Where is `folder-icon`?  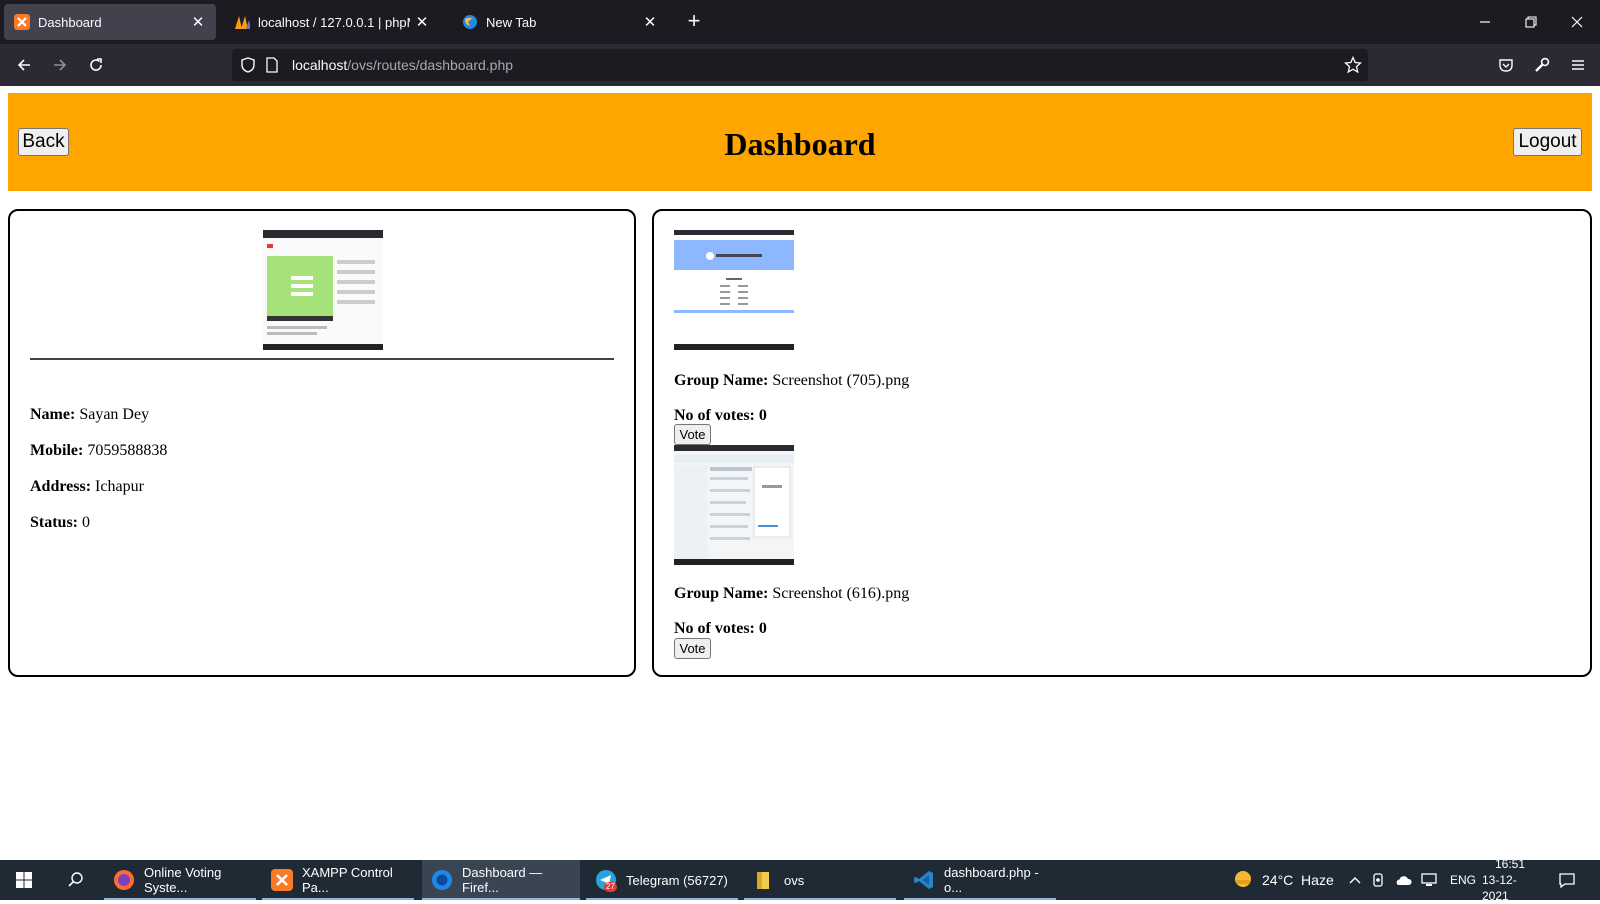
folder-icon is located at coordinates (764, 880).